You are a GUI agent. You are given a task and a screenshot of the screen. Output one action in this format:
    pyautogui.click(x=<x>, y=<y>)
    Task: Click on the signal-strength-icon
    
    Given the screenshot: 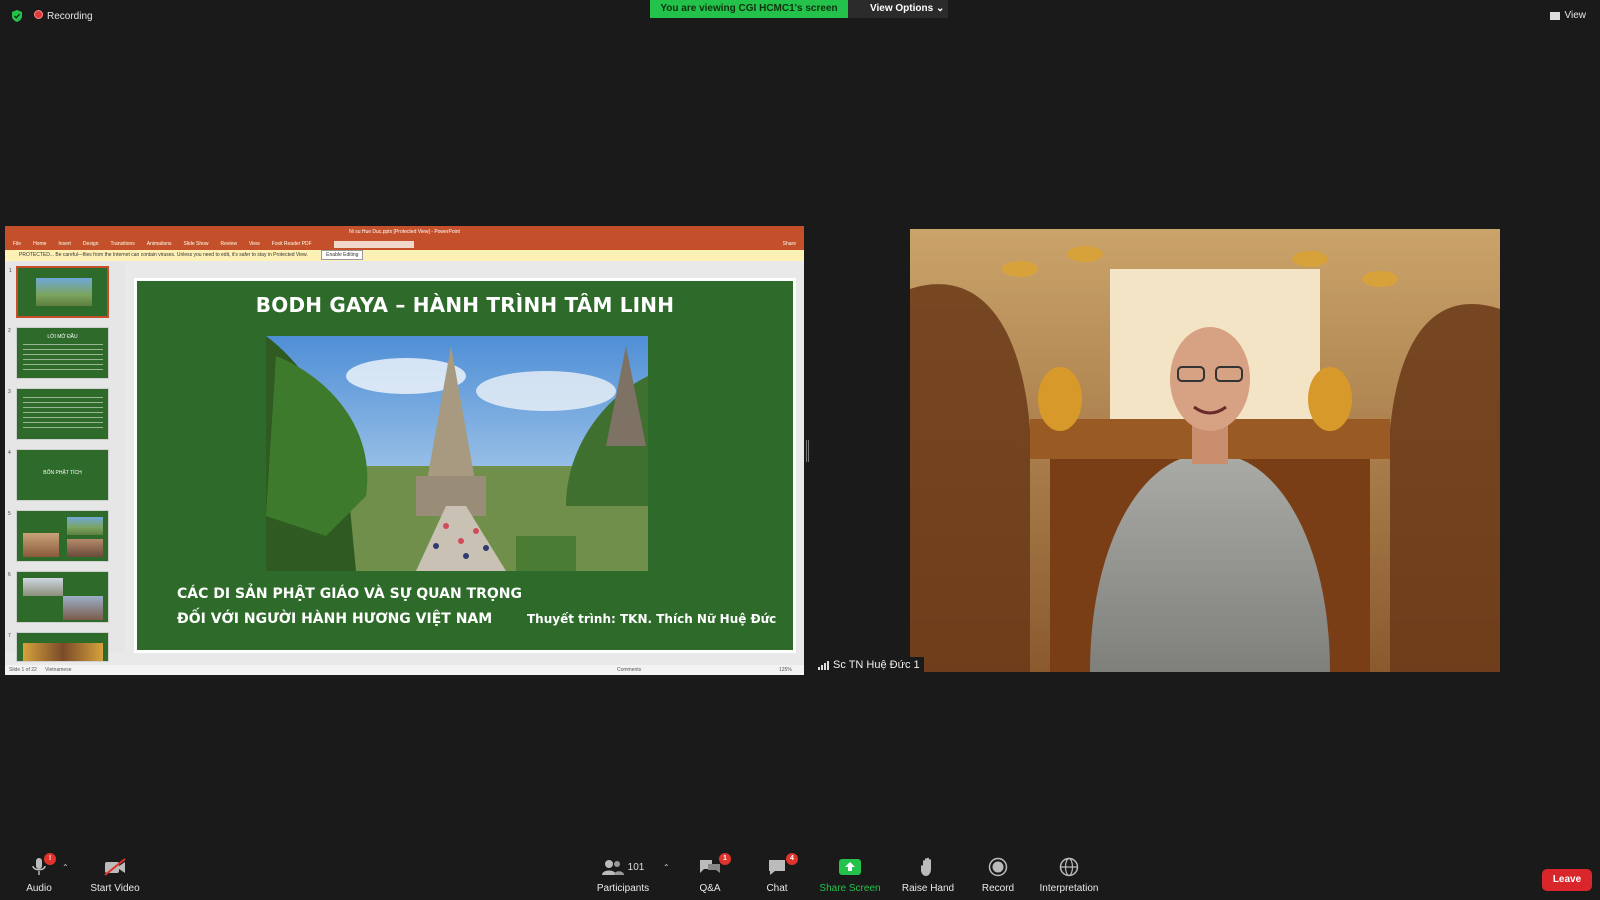 What is the action you would take?
    pyautogui.click(x=823, y=665)
    